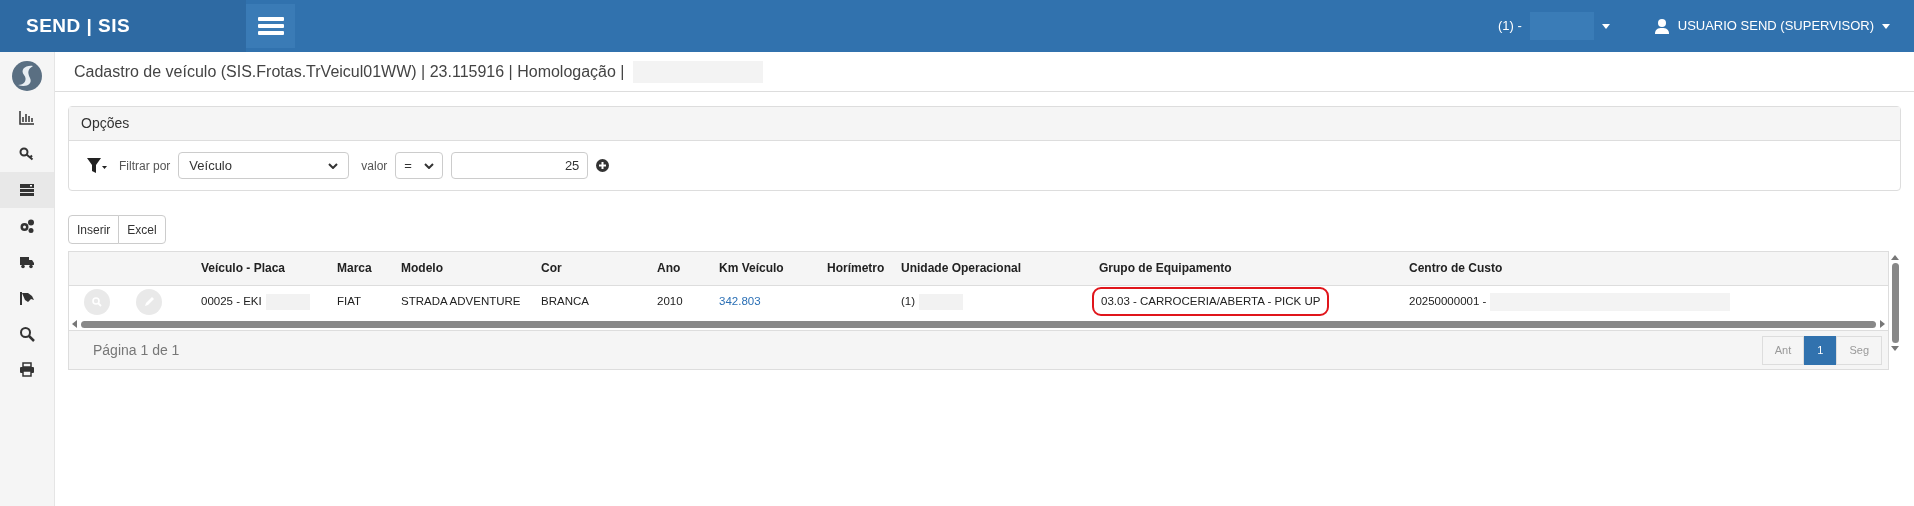 The height and width of the screenshot is (506, 1914). Describe the element at coordinates (422, 268) in the screenshot. I see `column-header: Modelo` at that location.